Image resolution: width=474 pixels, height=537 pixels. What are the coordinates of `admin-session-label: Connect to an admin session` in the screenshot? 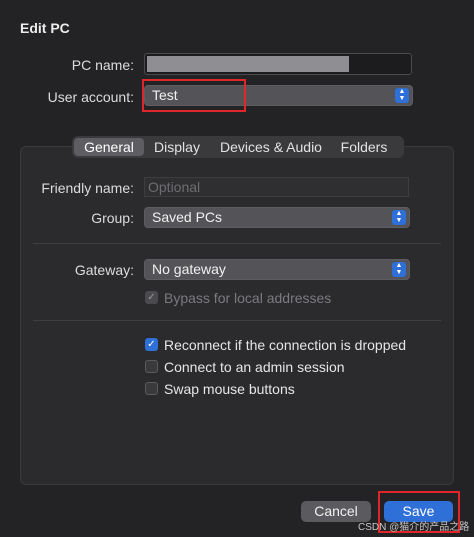 It's located at (254, 367).